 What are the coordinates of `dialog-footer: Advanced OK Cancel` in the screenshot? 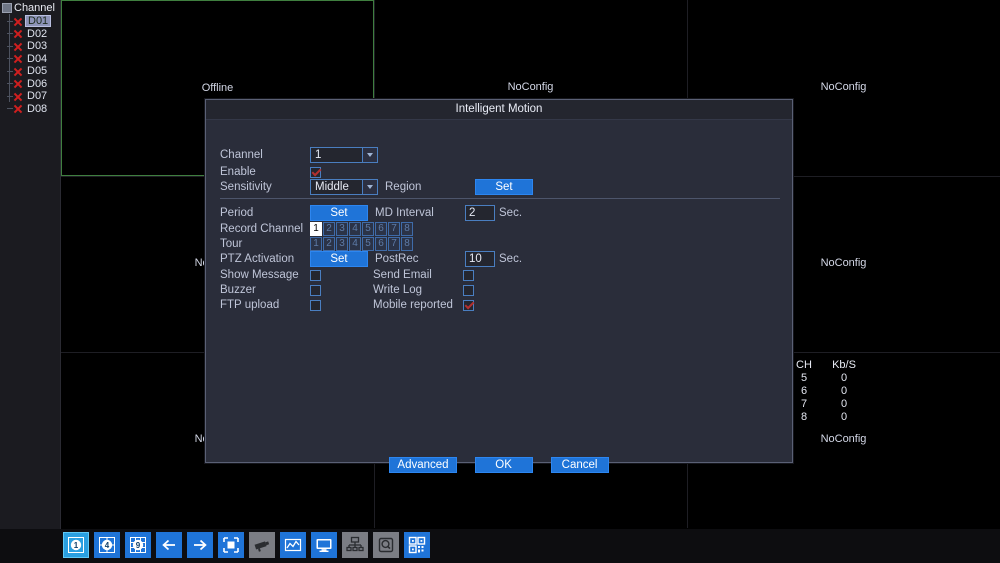 It's located at (499, 465).